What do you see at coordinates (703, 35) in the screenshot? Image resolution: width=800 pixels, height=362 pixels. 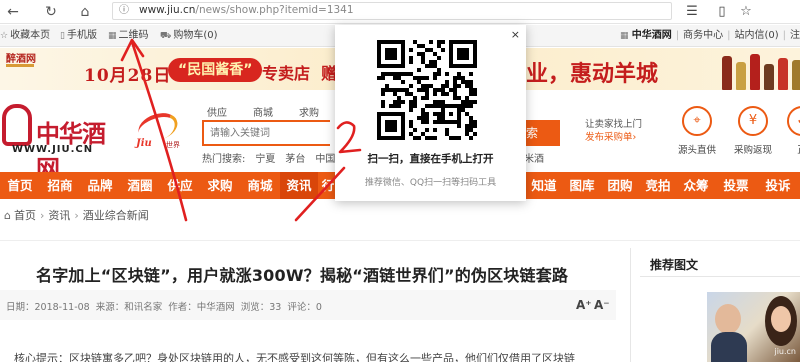 I see `merchant-link: 商务中心` at bounding box center [703, 35].